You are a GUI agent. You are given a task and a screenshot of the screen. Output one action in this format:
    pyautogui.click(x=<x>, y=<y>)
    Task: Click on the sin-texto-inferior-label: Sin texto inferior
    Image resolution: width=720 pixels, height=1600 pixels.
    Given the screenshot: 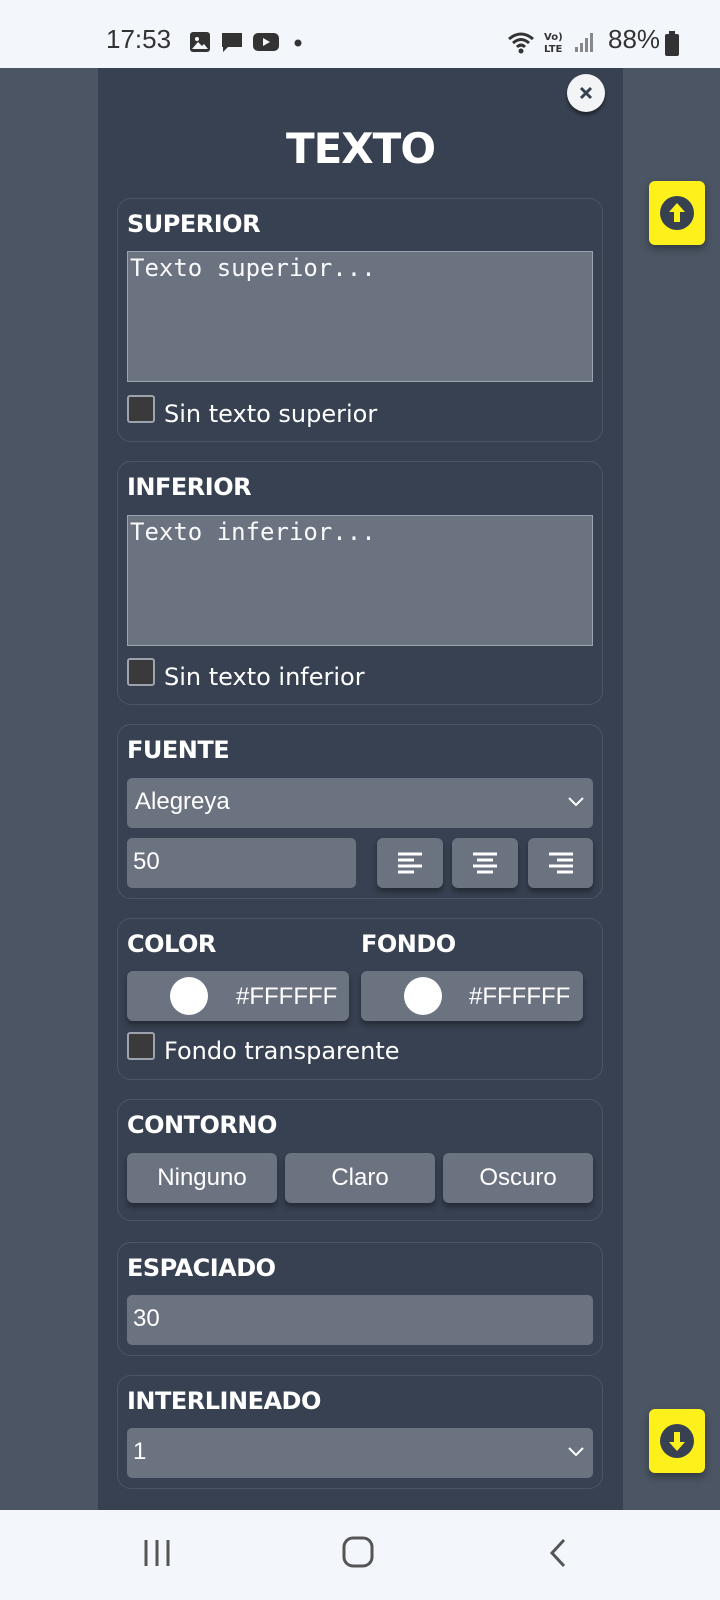 What is the action you would take?
    pyautogui.click(x=264, y=677)
    